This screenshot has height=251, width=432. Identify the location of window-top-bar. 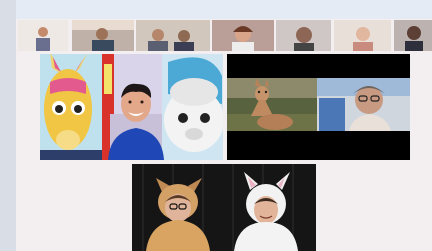
(216, 9).